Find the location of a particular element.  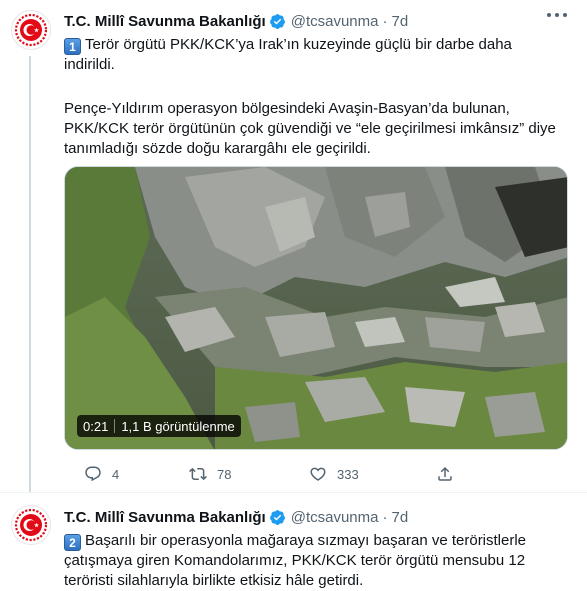

thread-line is located at coordinates (30, 274).